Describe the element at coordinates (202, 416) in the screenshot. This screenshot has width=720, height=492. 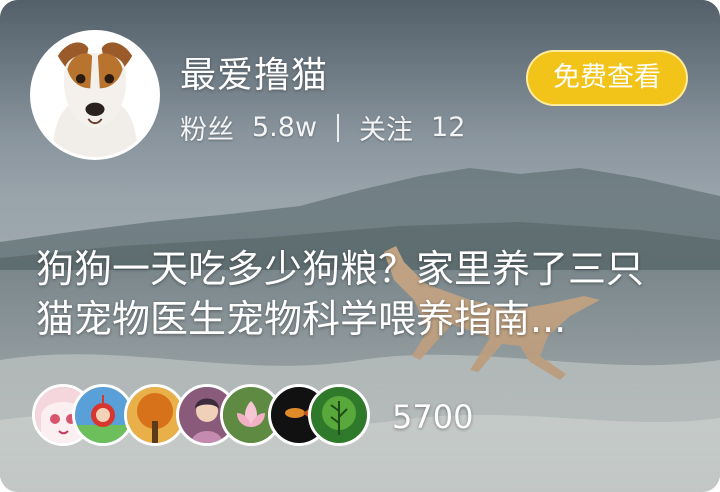
I see `viewer-avatars` at that location.